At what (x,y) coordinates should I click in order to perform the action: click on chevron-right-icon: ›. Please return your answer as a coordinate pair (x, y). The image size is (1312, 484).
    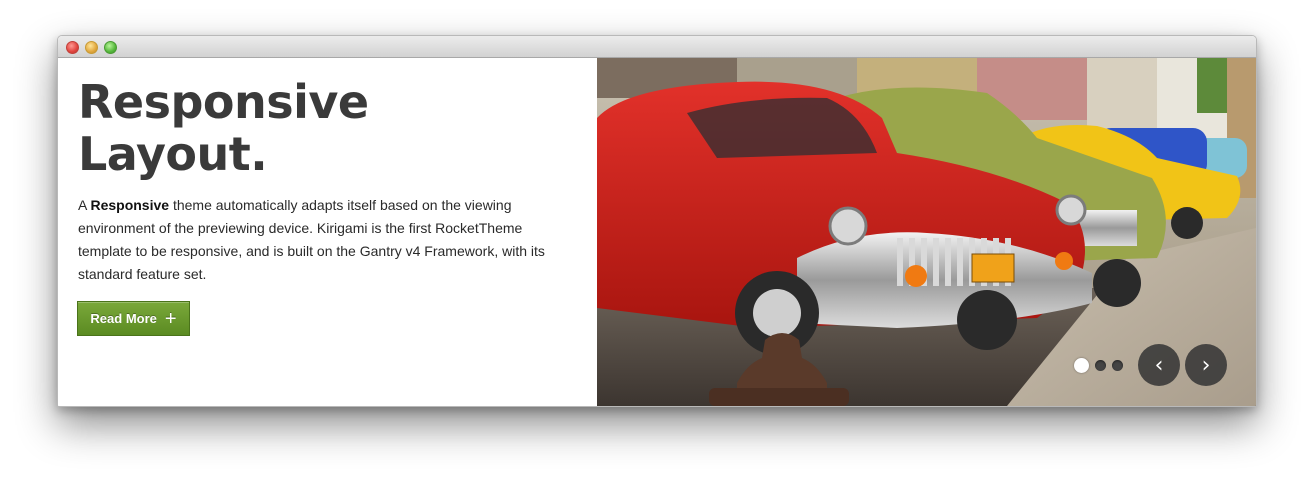
    Looking at the image, I should click on (1206, 365).